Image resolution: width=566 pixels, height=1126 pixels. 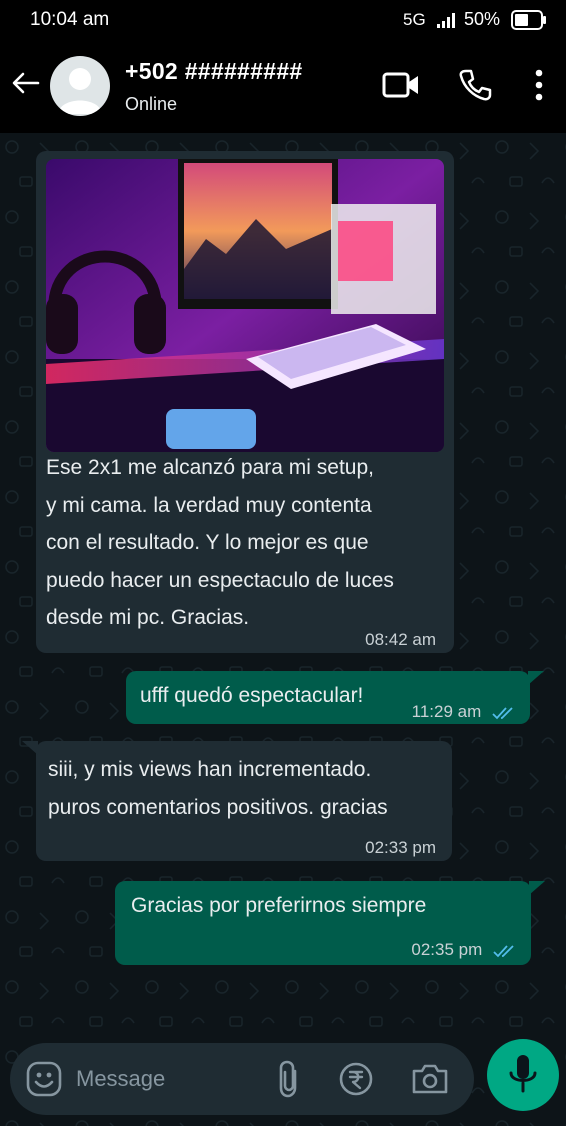 I want to click on avatar, so click(x=80, y=86).